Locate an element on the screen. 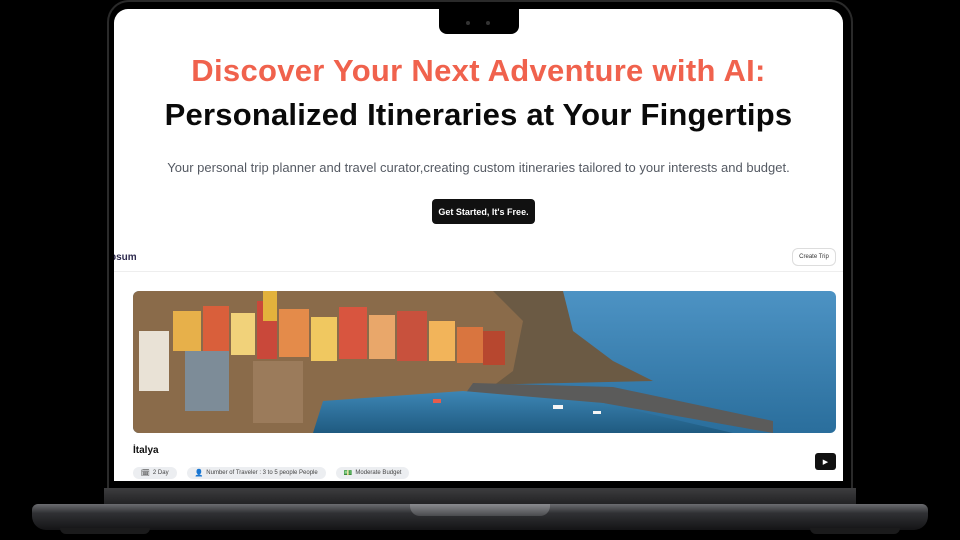 This screenshot has height=540, width=960. hero-title-accent: Discover Your Next Adventure with AI: is located at coordinates (478, 70).